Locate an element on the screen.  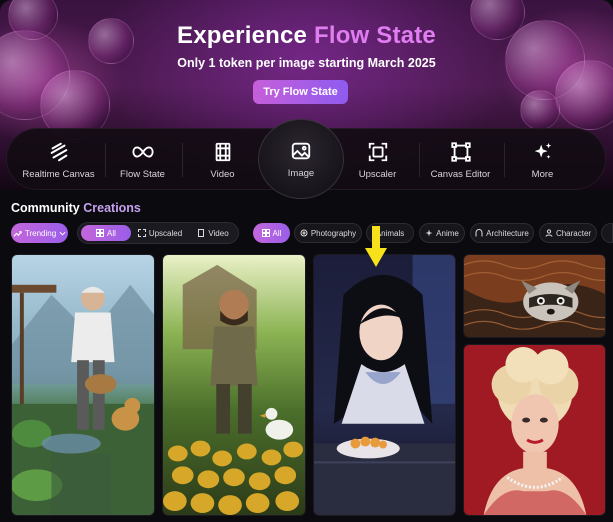
tool-canvas-editor: Canvas Editor is located at coordinates (460, 160).